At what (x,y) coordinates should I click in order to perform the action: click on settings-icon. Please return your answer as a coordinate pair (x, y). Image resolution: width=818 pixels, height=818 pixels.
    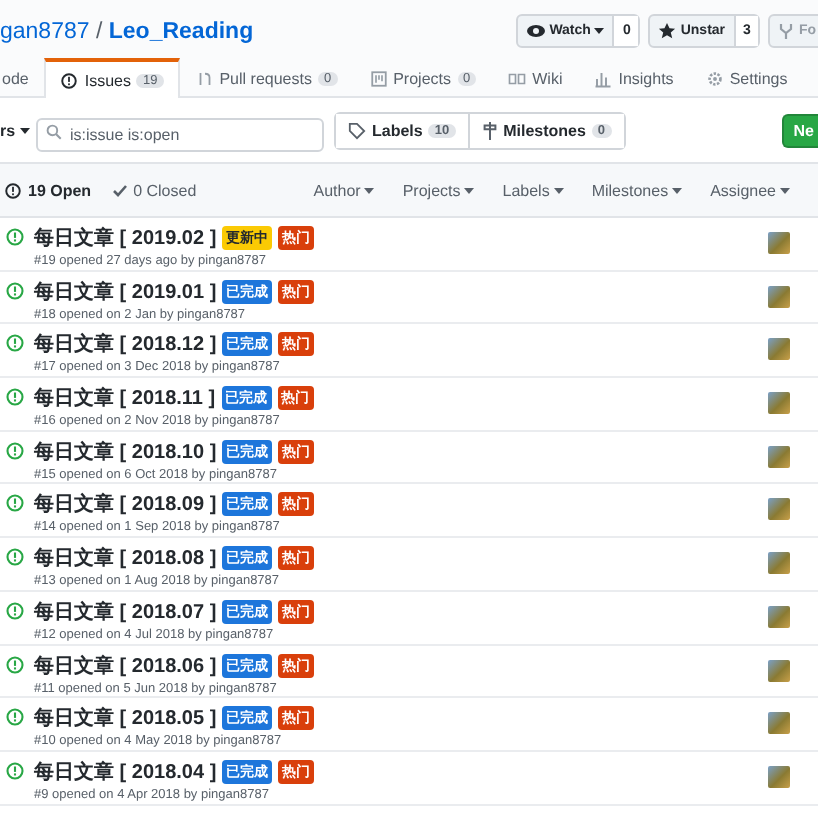
    Looking at the image, I should click on (714, 79).